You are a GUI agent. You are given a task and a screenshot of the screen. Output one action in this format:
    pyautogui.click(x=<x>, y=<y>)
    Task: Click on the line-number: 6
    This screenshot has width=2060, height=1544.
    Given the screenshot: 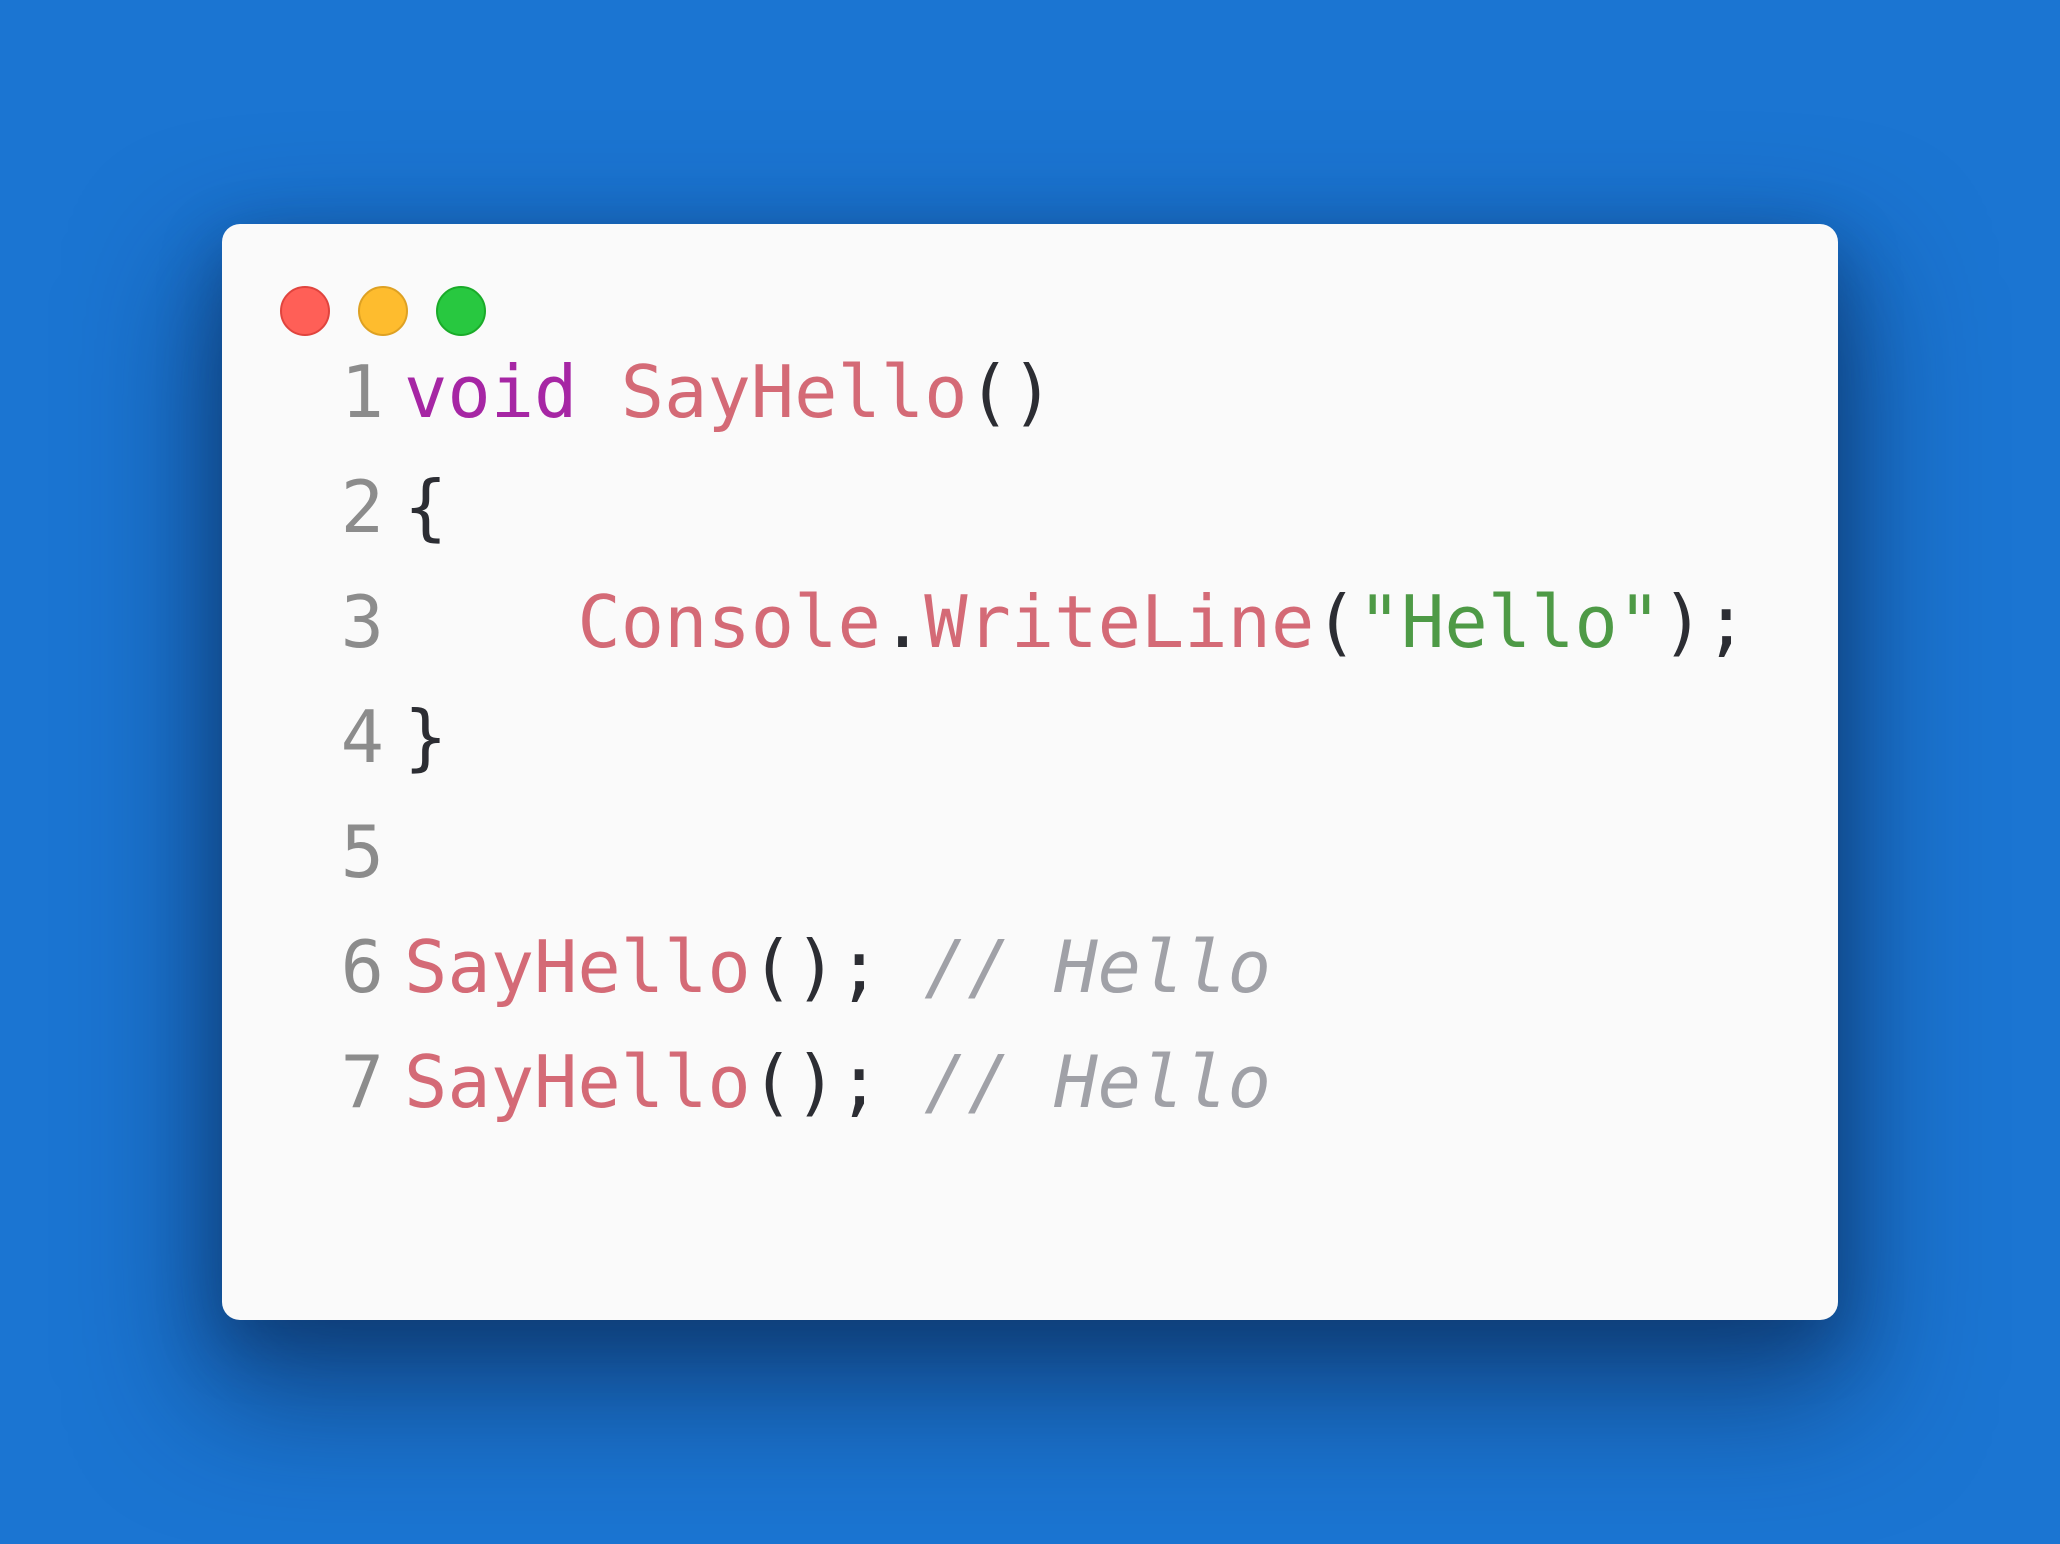 What is the action you would take?
    pyautogui.click(x=362, y=967)
    